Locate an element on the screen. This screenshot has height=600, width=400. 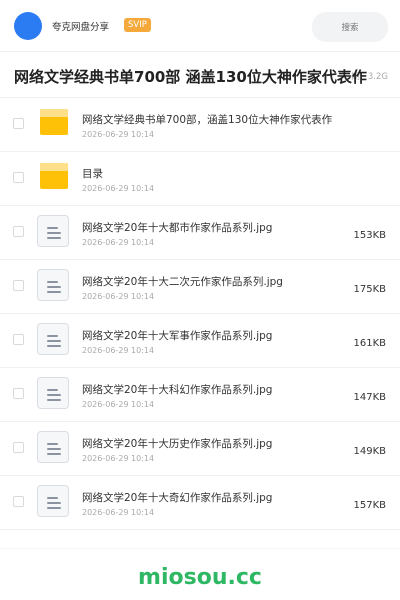
file-size: 149KB is located at coordinates (369, 451).